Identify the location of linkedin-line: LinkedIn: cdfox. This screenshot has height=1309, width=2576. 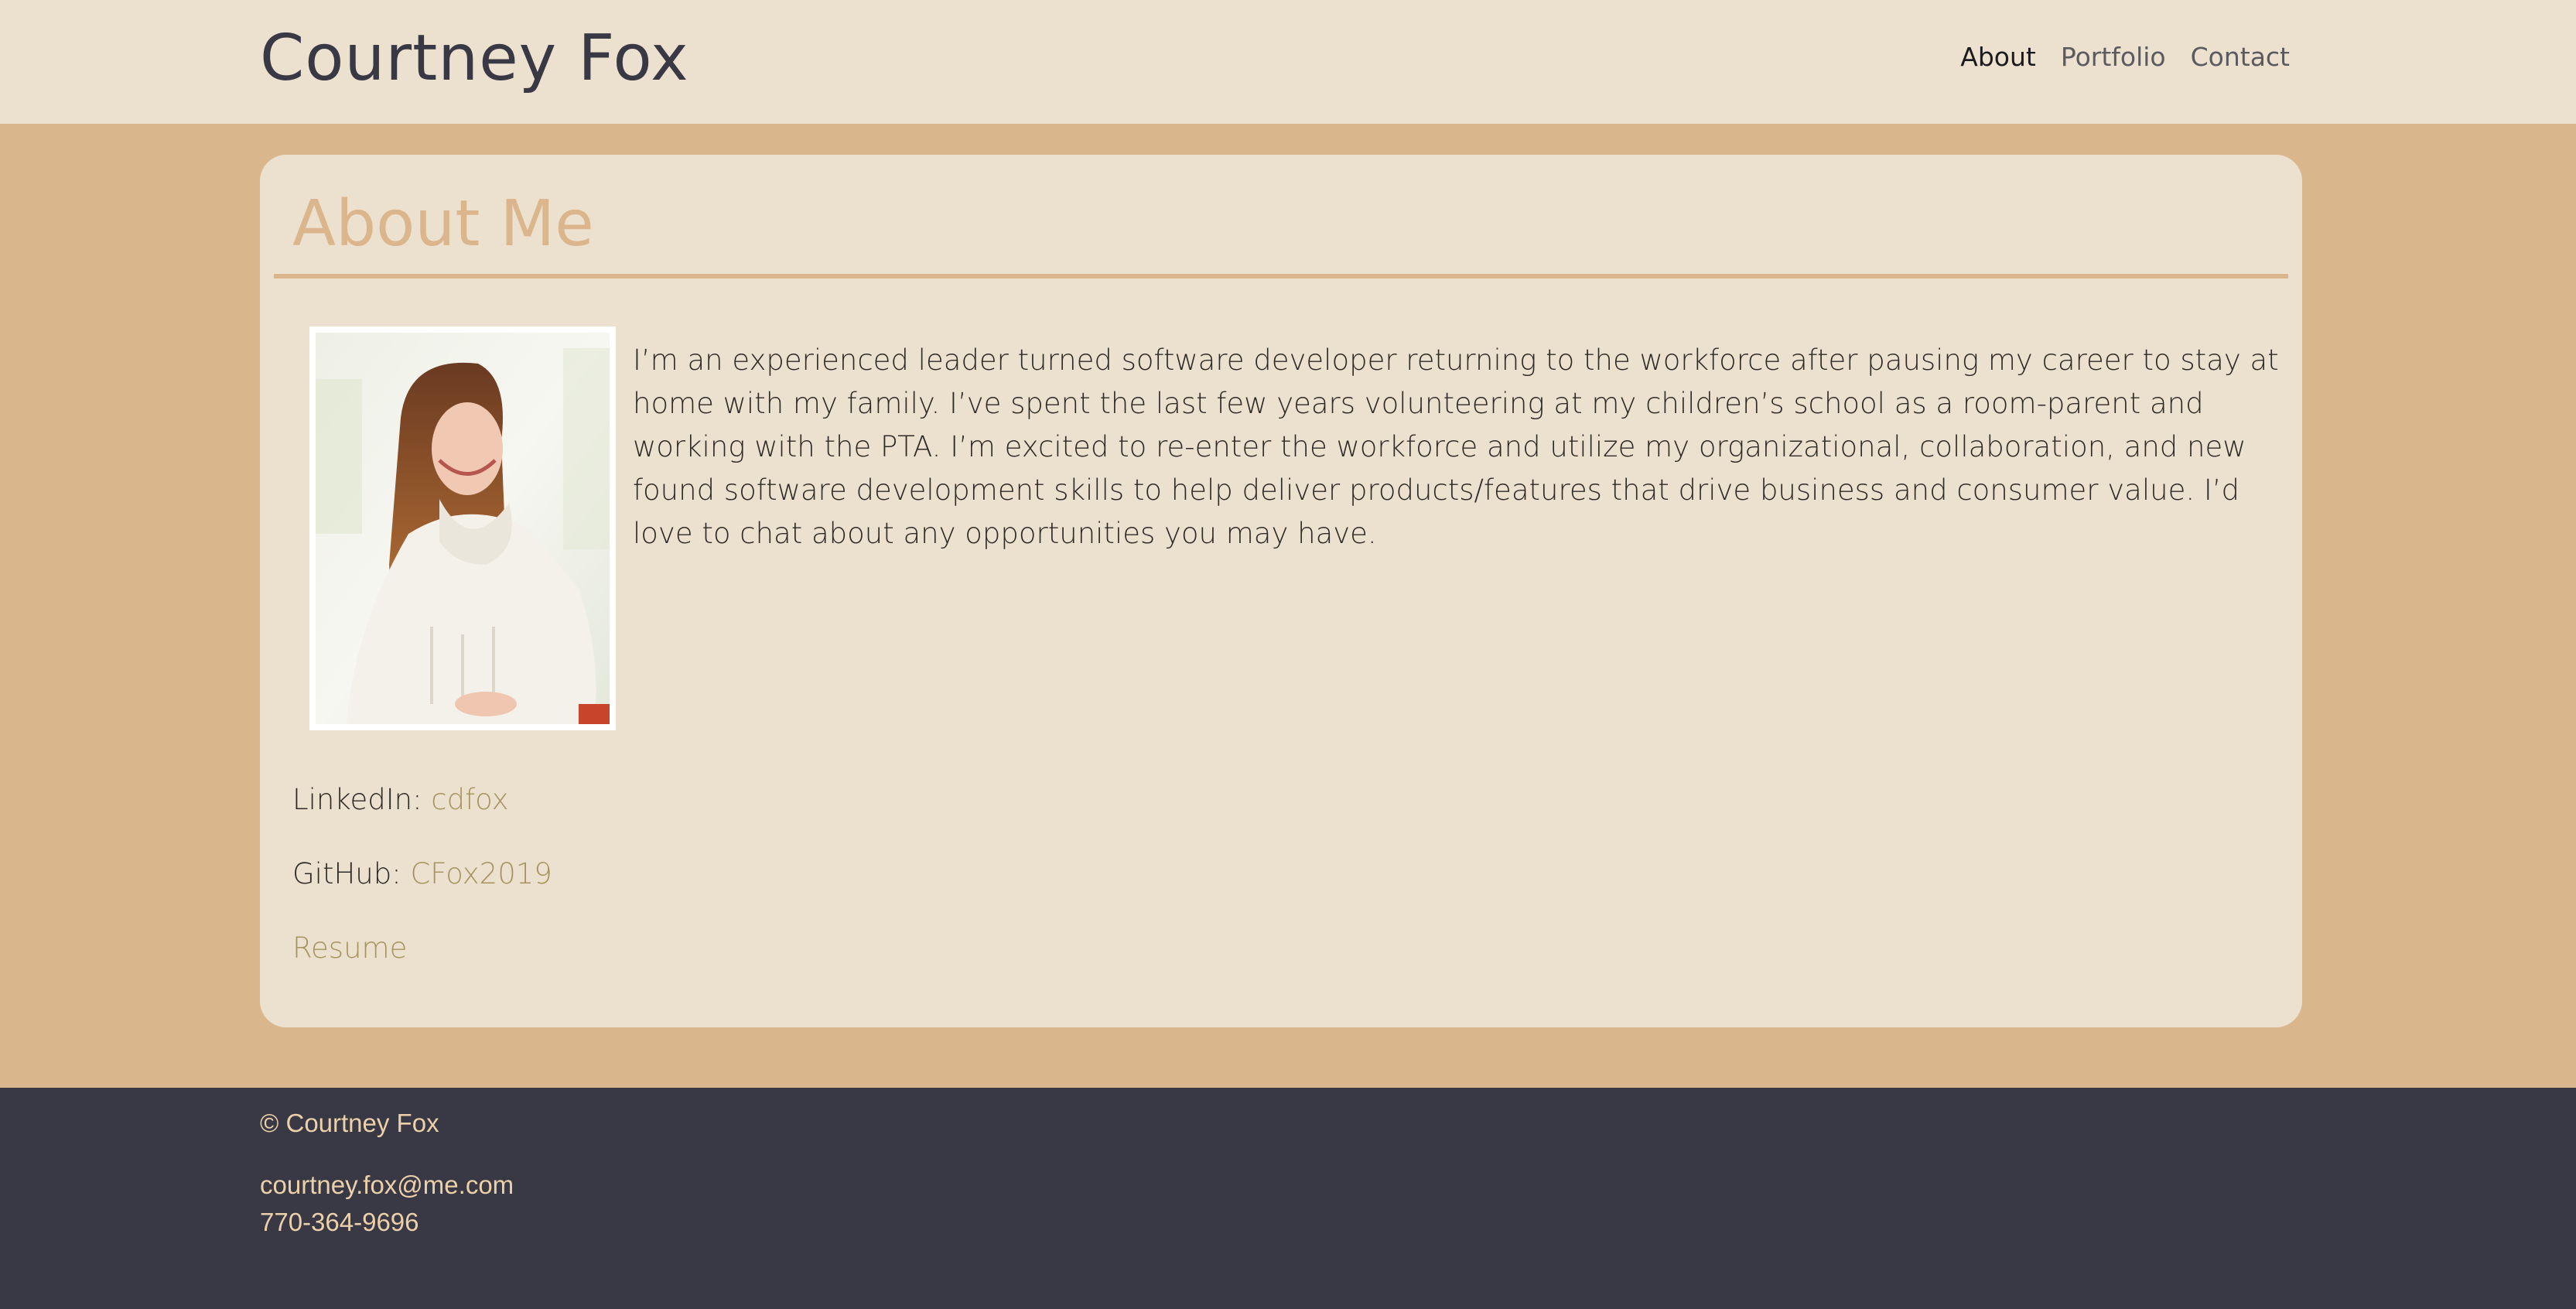
(400, 800).